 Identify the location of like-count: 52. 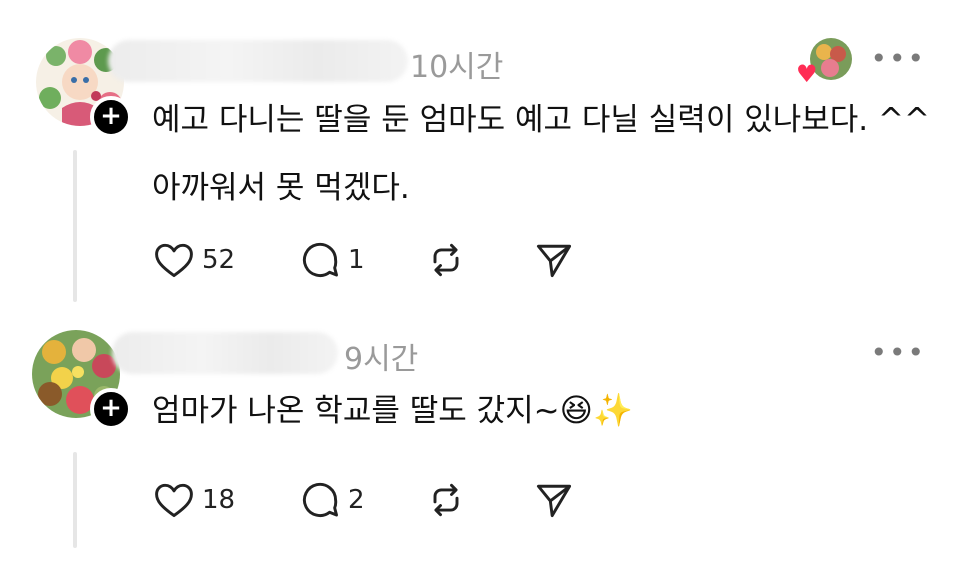
(219, 260).